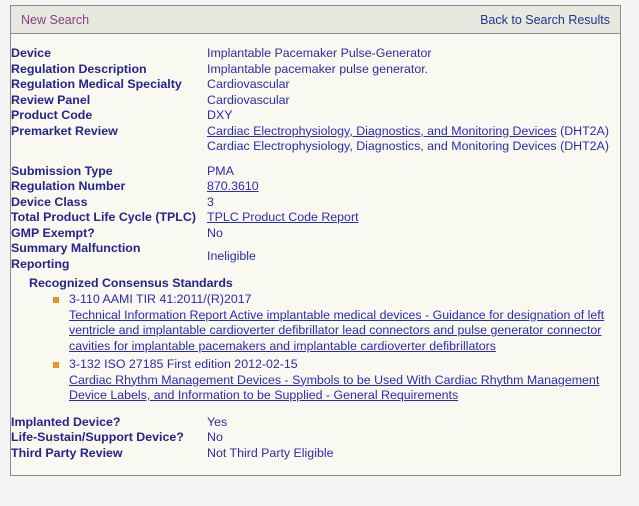 The width and height of the screenshot is (639, 506). I want to click on label-total-product-life-cycle: Total Product Life Cycle (TPLC), so click(103, 217).